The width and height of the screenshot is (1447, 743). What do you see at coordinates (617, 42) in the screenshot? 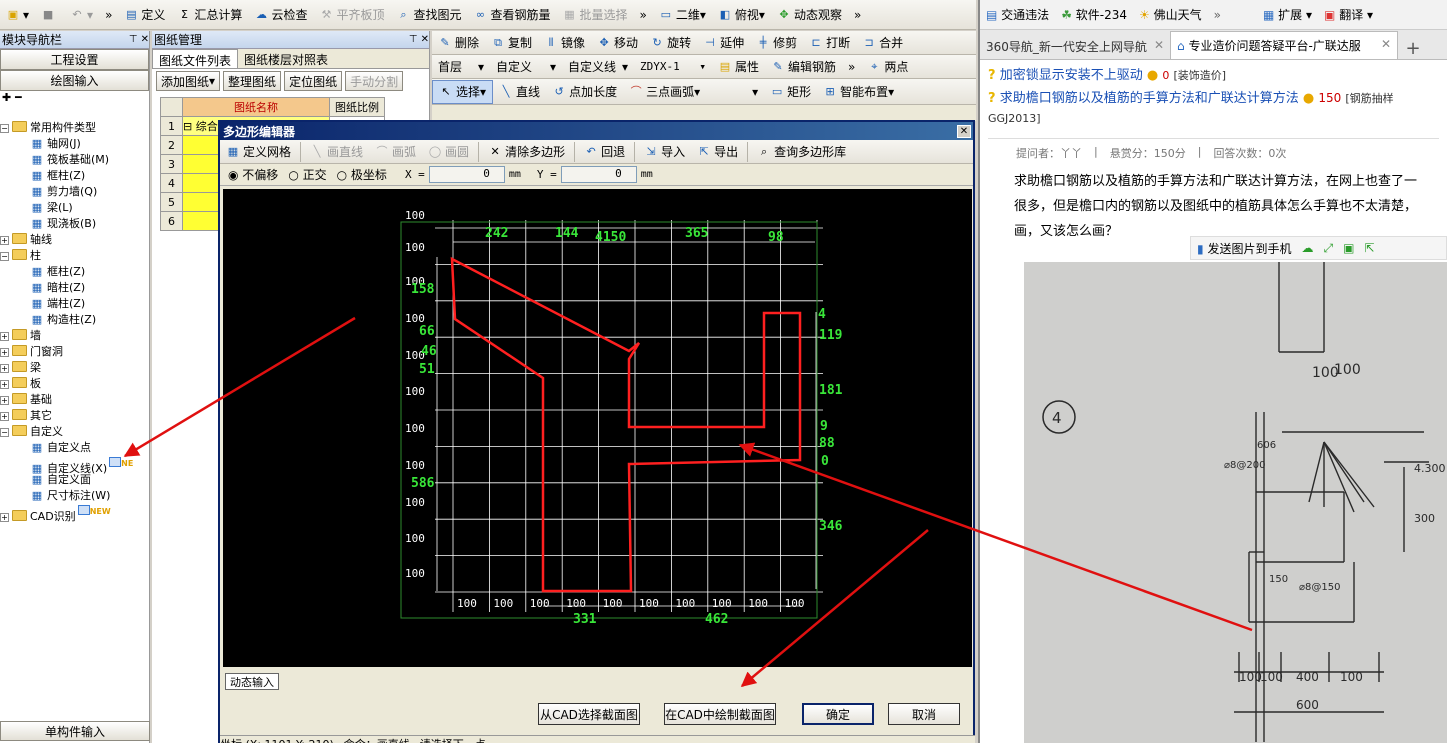
I see `move-button: ✥ 移动` at bounding box center [617, 42].